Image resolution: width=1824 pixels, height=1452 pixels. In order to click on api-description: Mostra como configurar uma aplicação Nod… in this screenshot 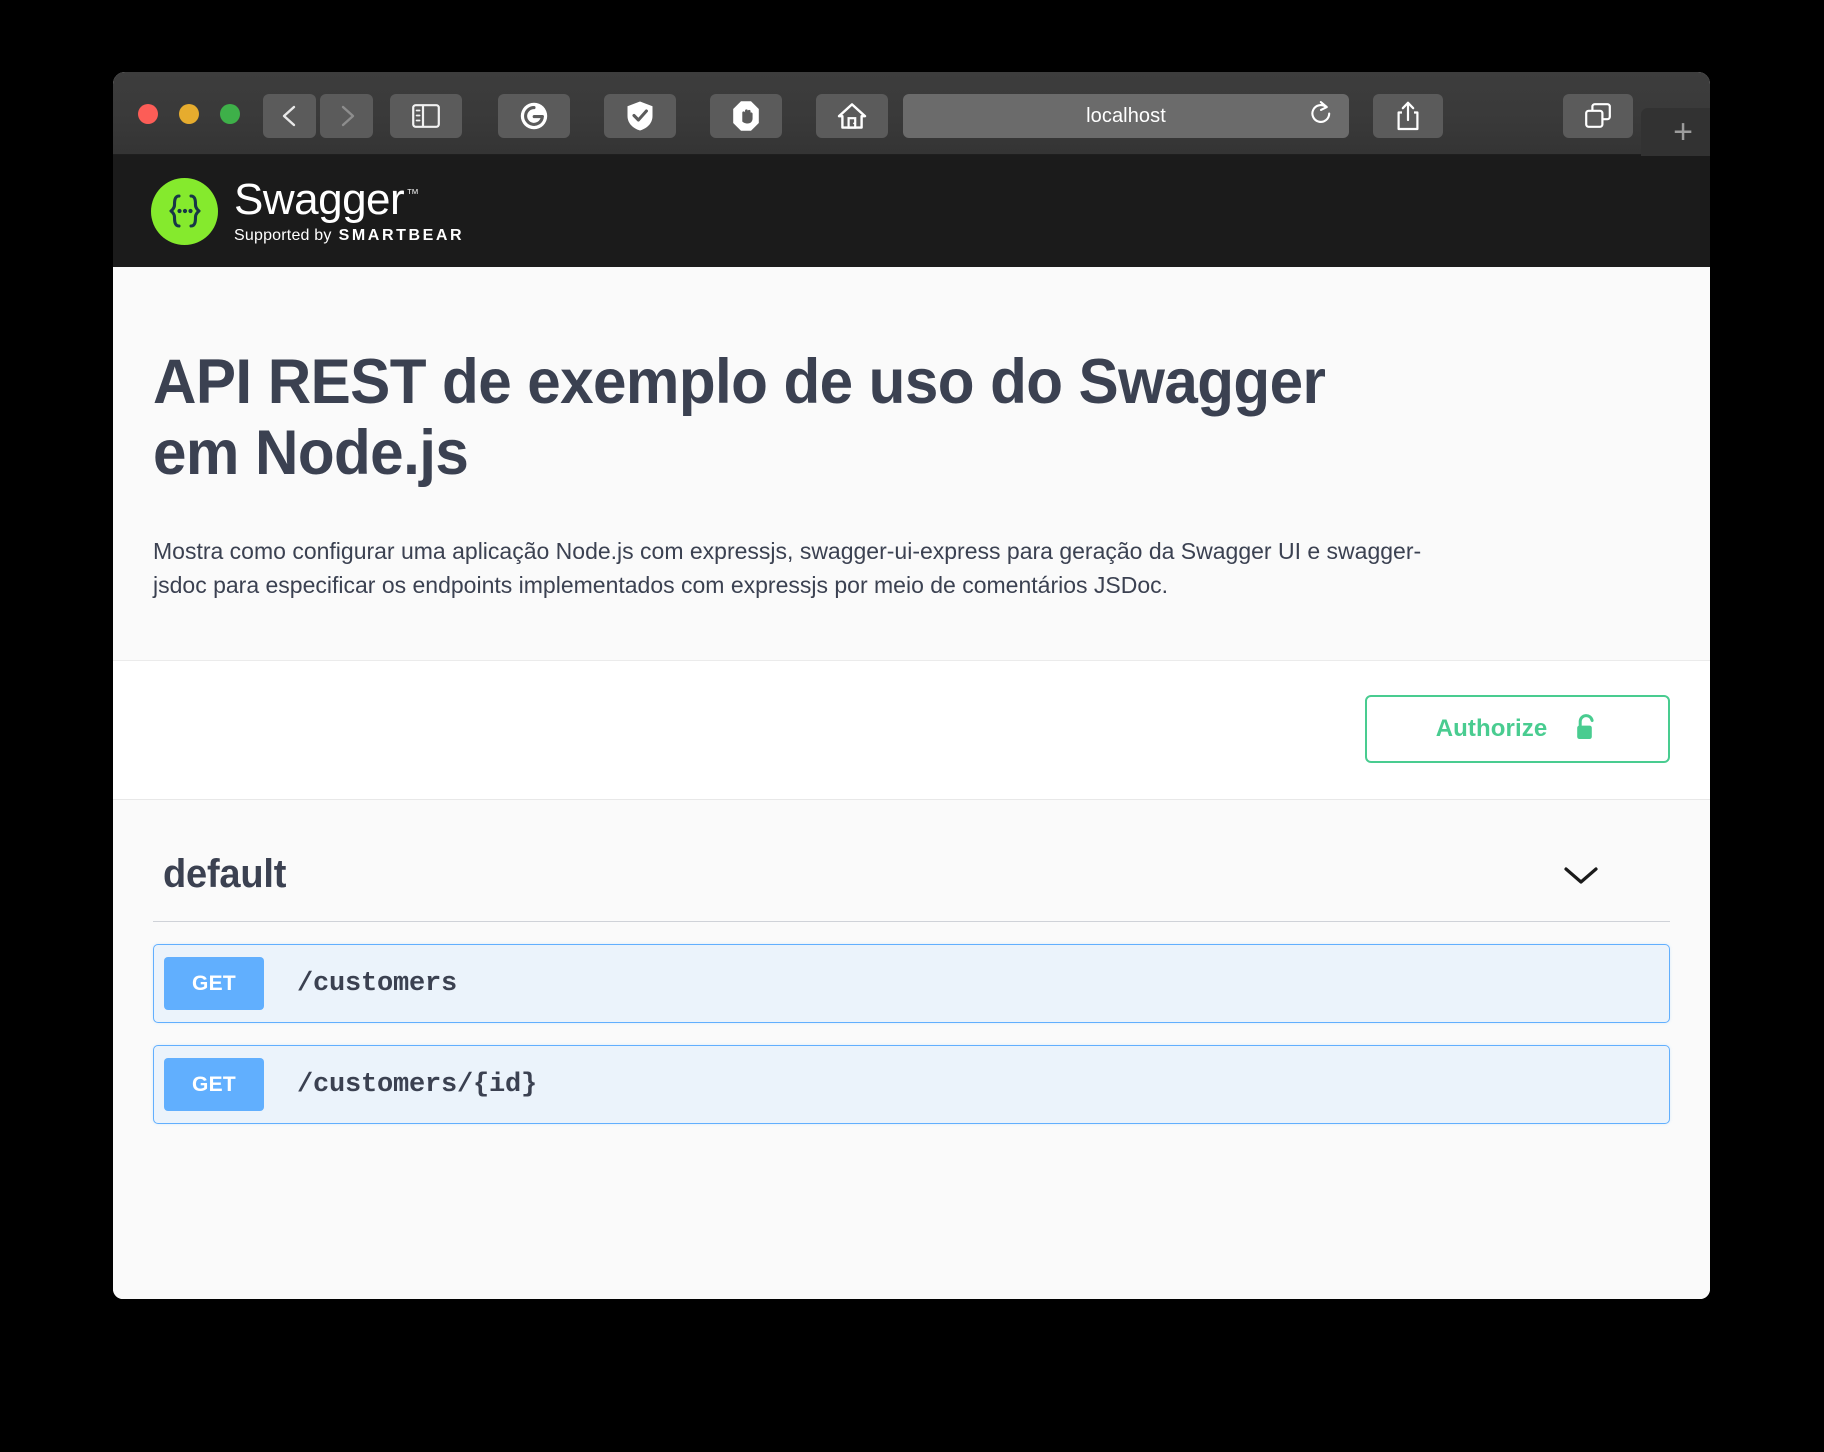, I will do `click(787, 568)`.